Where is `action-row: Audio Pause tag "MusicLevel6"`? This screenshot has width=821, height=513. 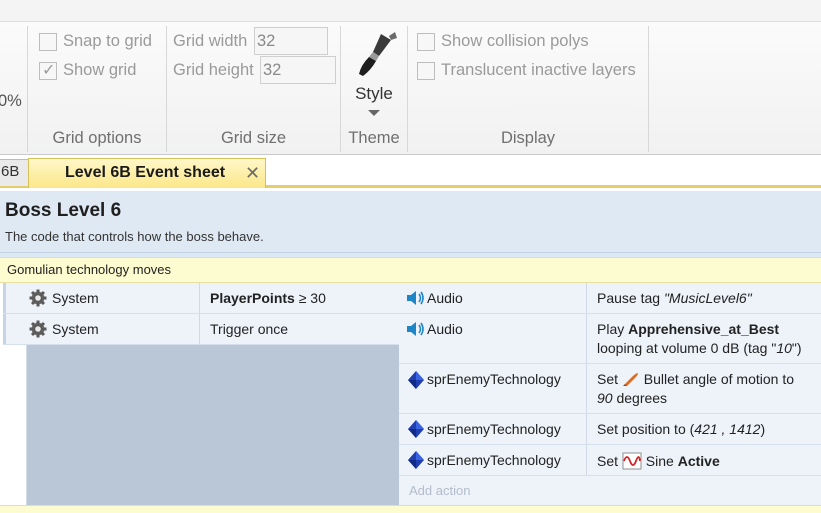
action-row: Audio Pause tag "MusicLevel6" is located at coordinates (610, 298).